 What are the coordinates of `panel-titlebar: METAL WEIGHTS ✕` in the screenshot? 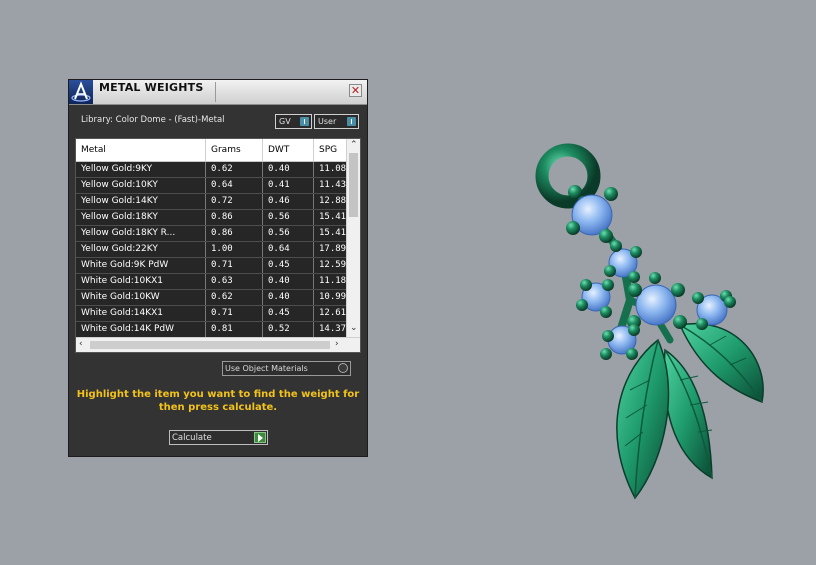 It's located at (218, 92).